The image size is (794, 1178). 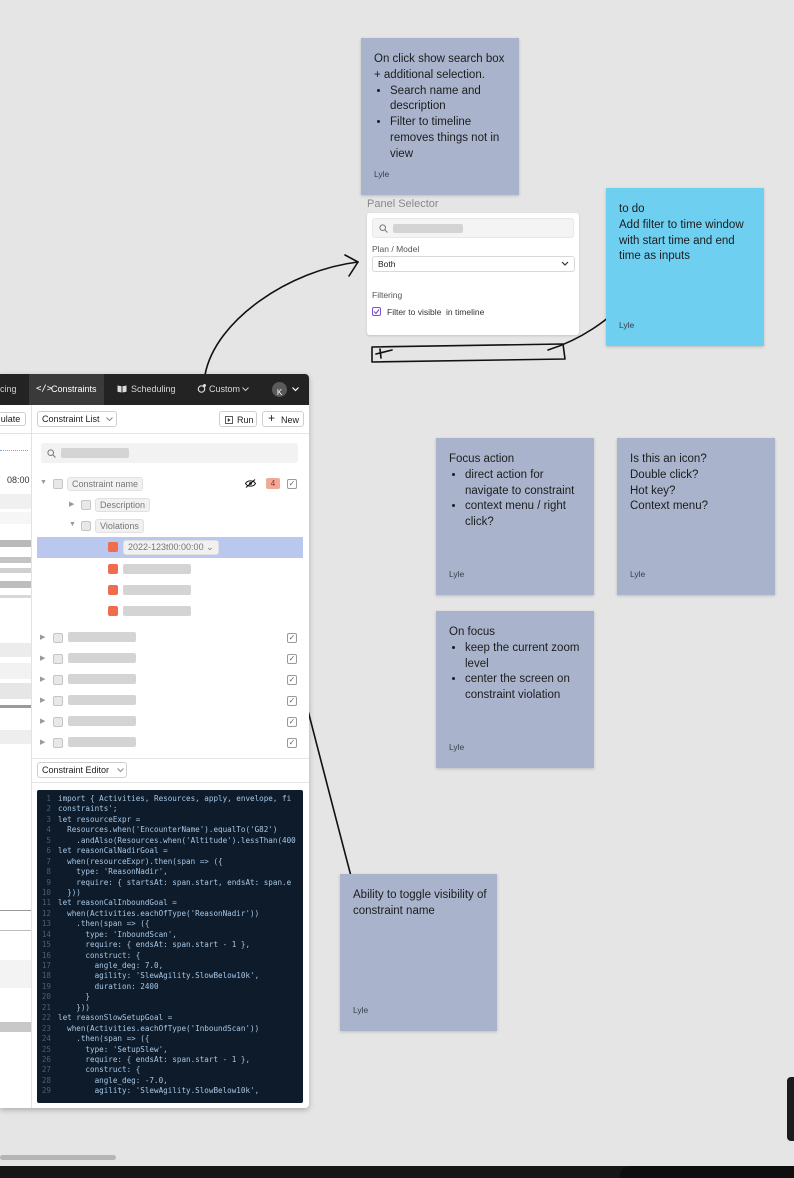 I want to click on tab-scheduling: Scheduling, so click(x=147, y=389).